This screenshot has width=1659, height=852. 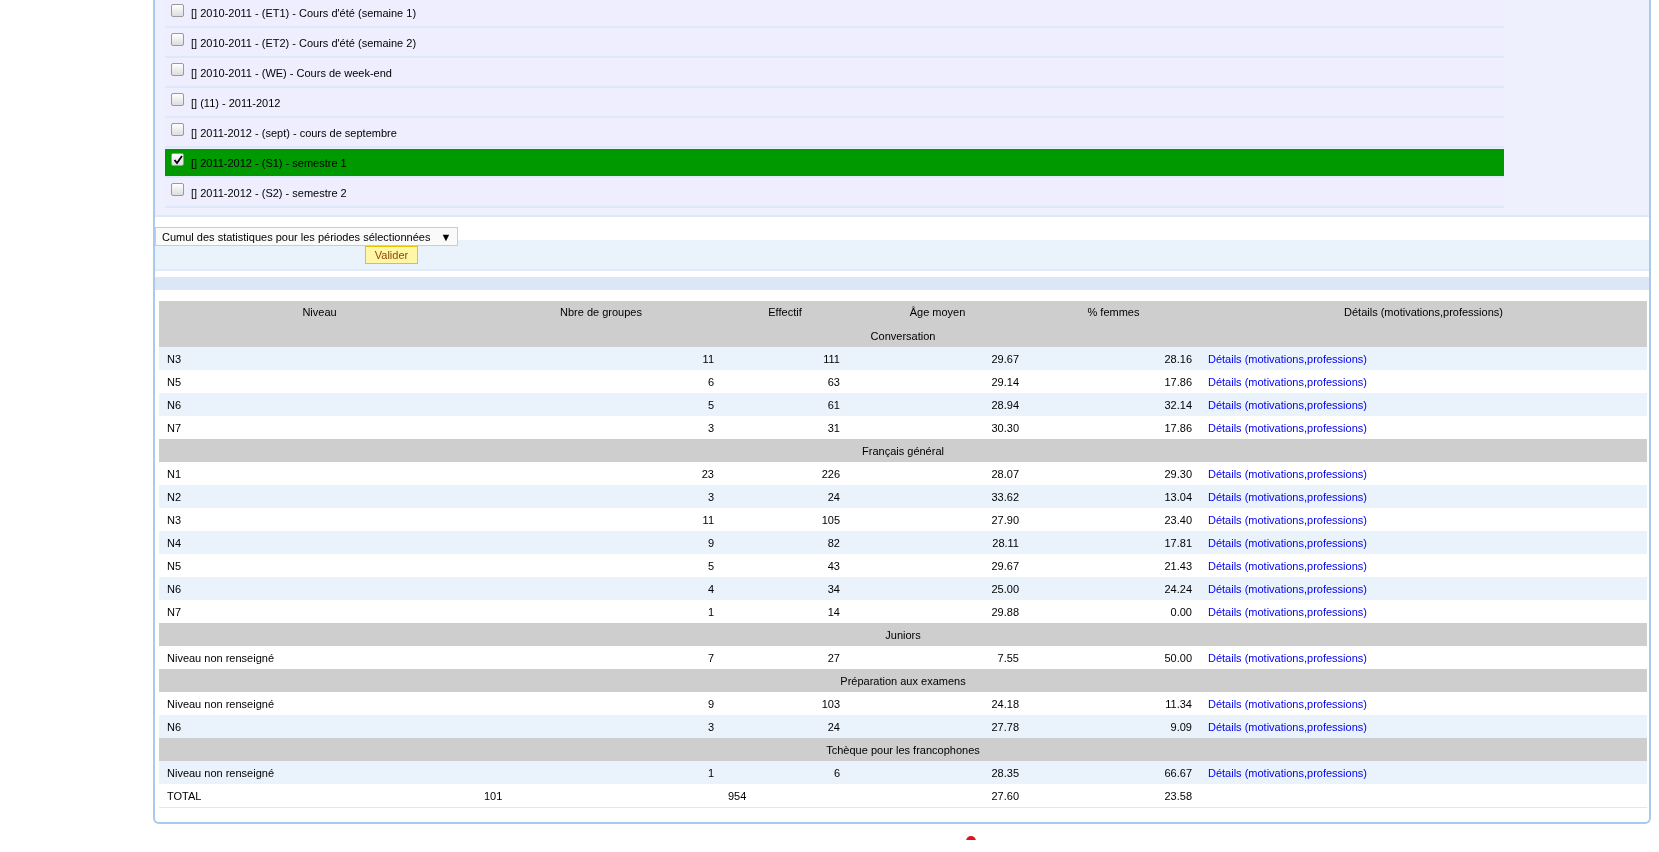 I want to click on column-header: Niveau, so click(x=319, y=312).